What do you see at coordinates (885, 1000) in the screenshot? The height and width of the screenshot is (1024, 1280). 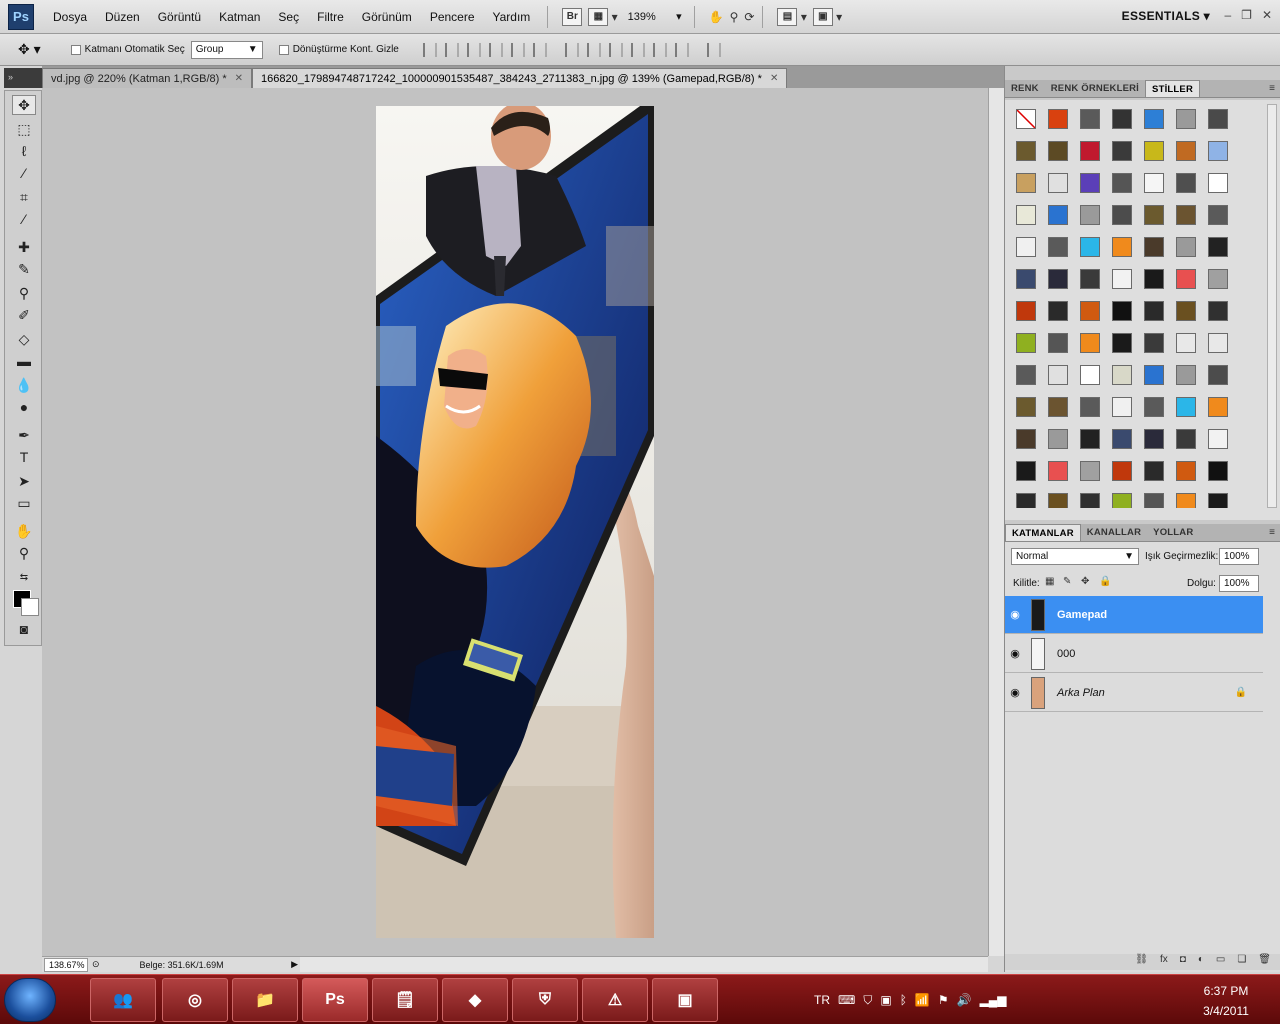 I see `display-icon: ▣` at bounding box center [885, 1000].